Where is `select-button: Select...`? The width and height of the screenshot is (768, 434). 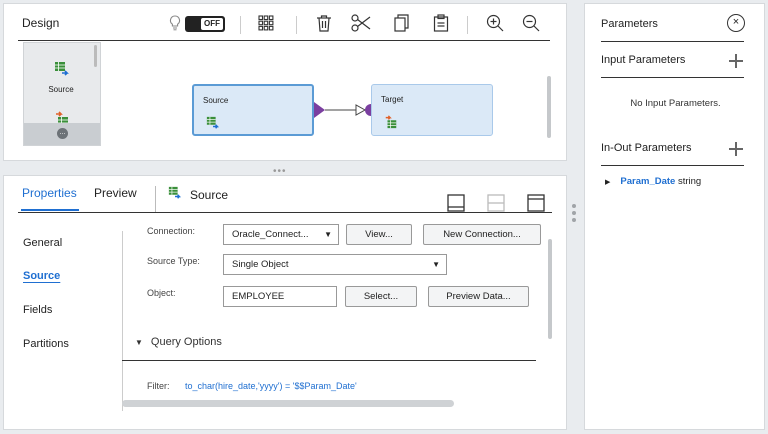
select-button: Select... is located at coordinates (381, 296).